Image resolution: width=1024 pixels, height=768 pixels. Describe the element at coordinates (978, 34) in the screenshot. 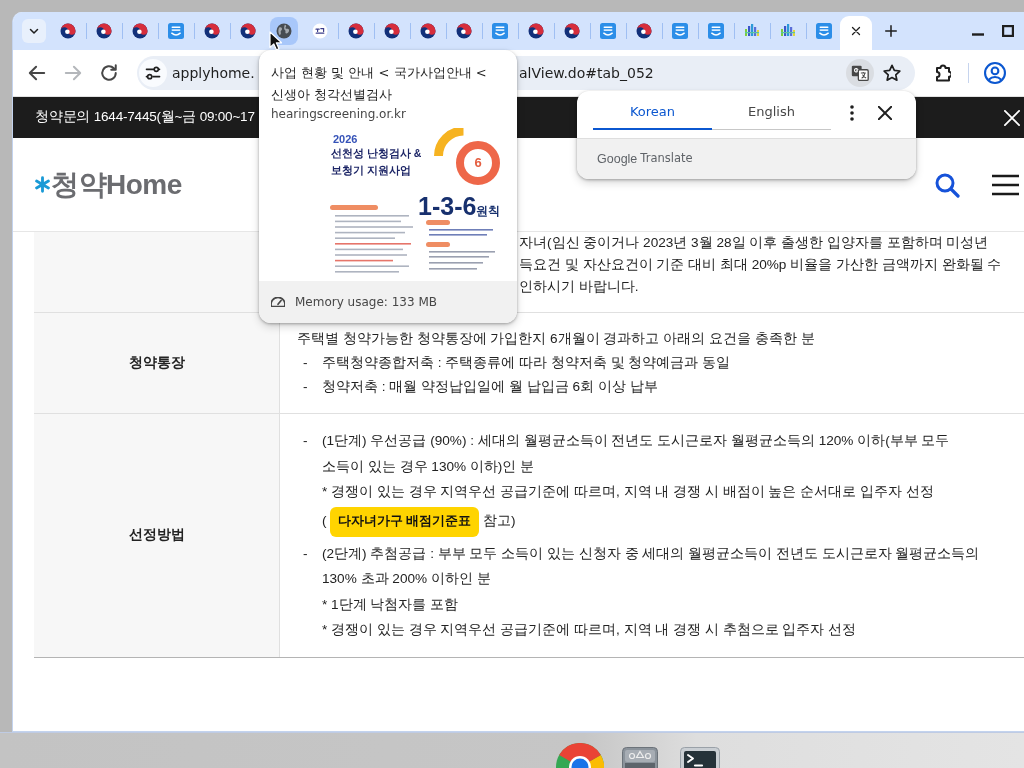

I see `minimize-icon` at that location.